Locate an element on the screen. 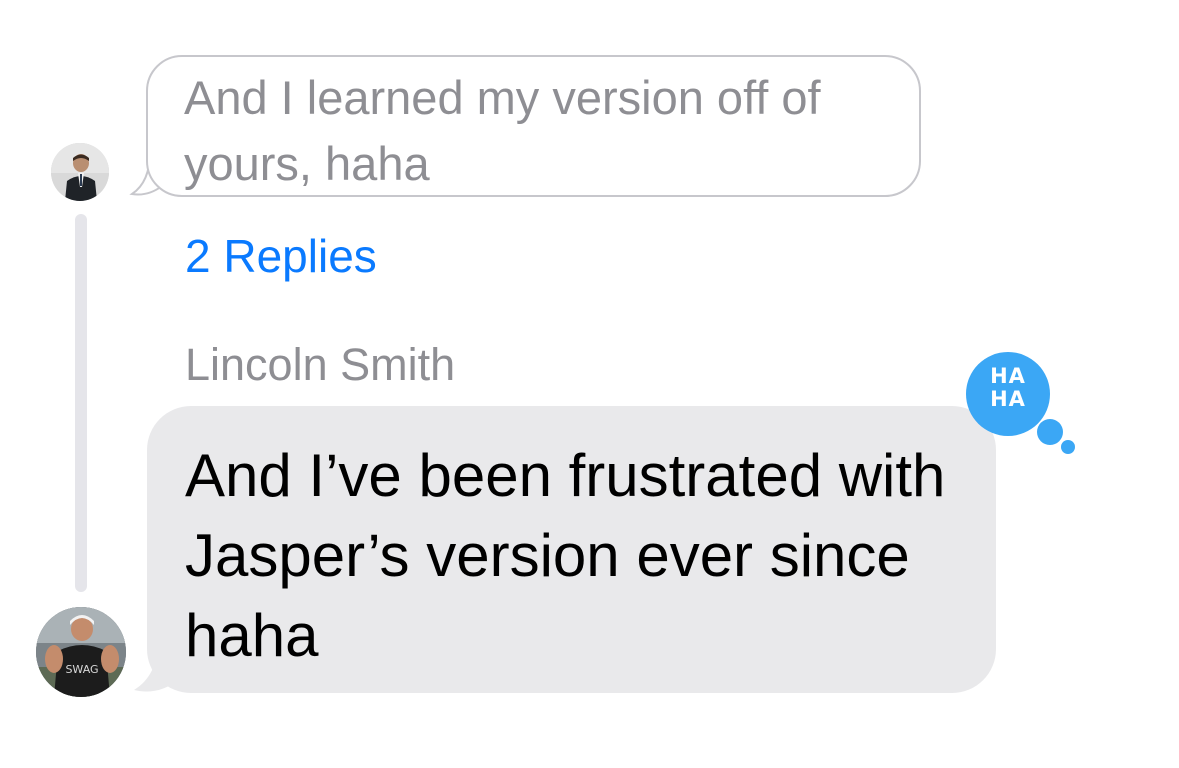  thread-connector-line is located at coordinates (81, 403).